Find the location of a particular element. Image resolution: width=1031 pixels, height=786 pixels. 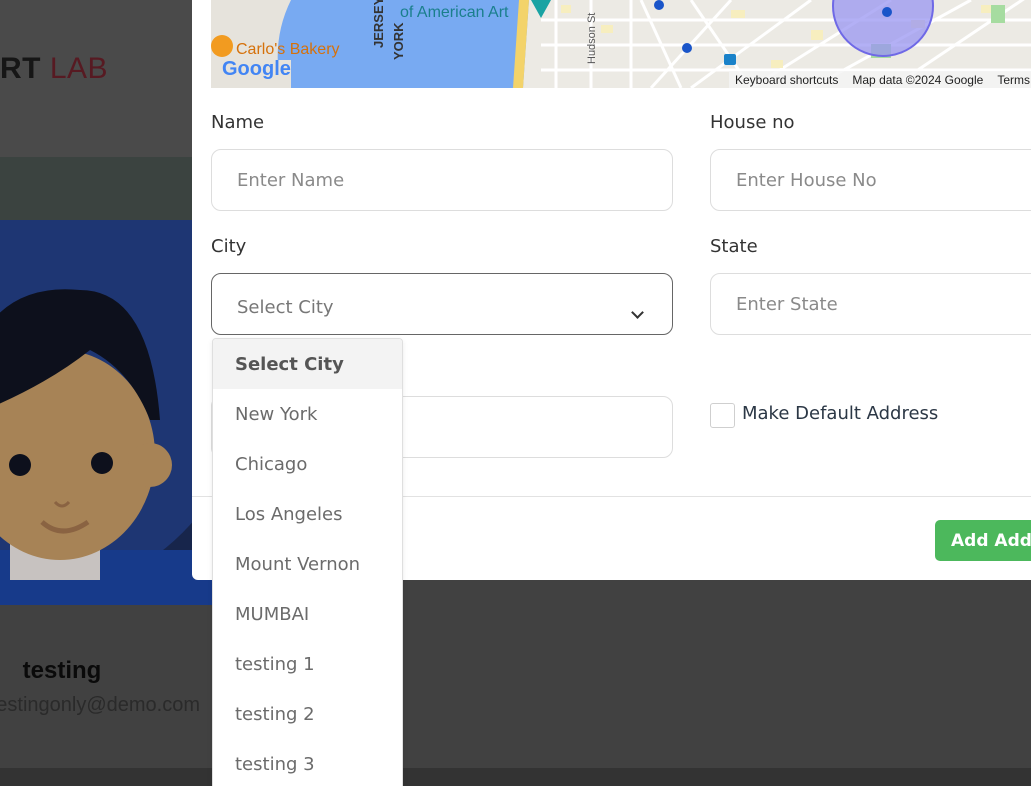

state-label: State is located at coordinates (734, 246).